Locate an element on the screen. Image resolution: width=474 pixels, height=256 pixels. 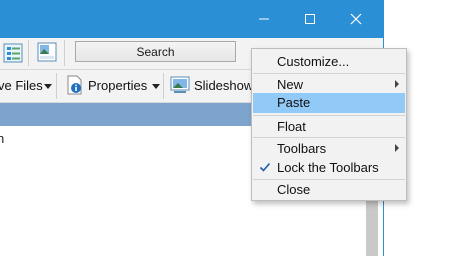
menu-item-toolbars: Toolbars is located at coordinates (329, 149).